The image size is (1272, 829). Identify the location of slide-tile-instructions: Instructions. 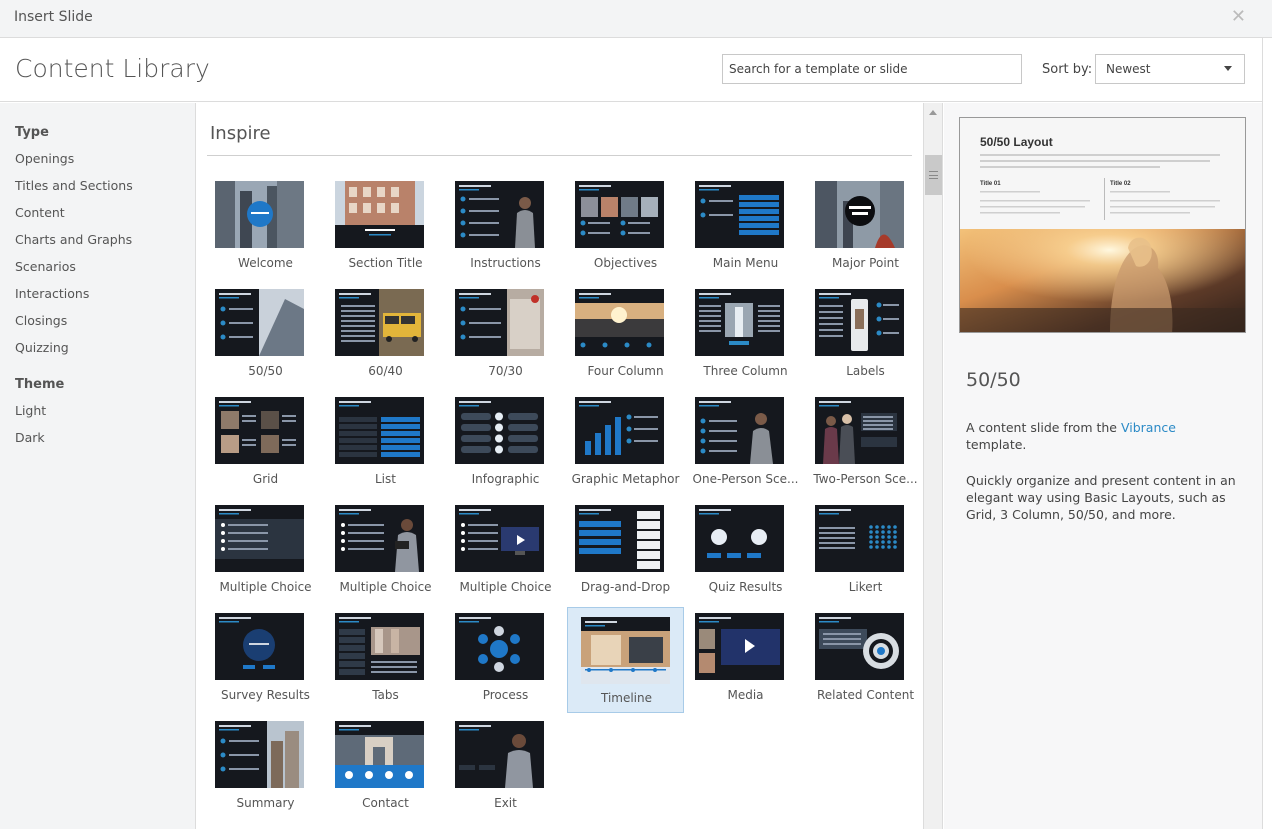
(505, 228).